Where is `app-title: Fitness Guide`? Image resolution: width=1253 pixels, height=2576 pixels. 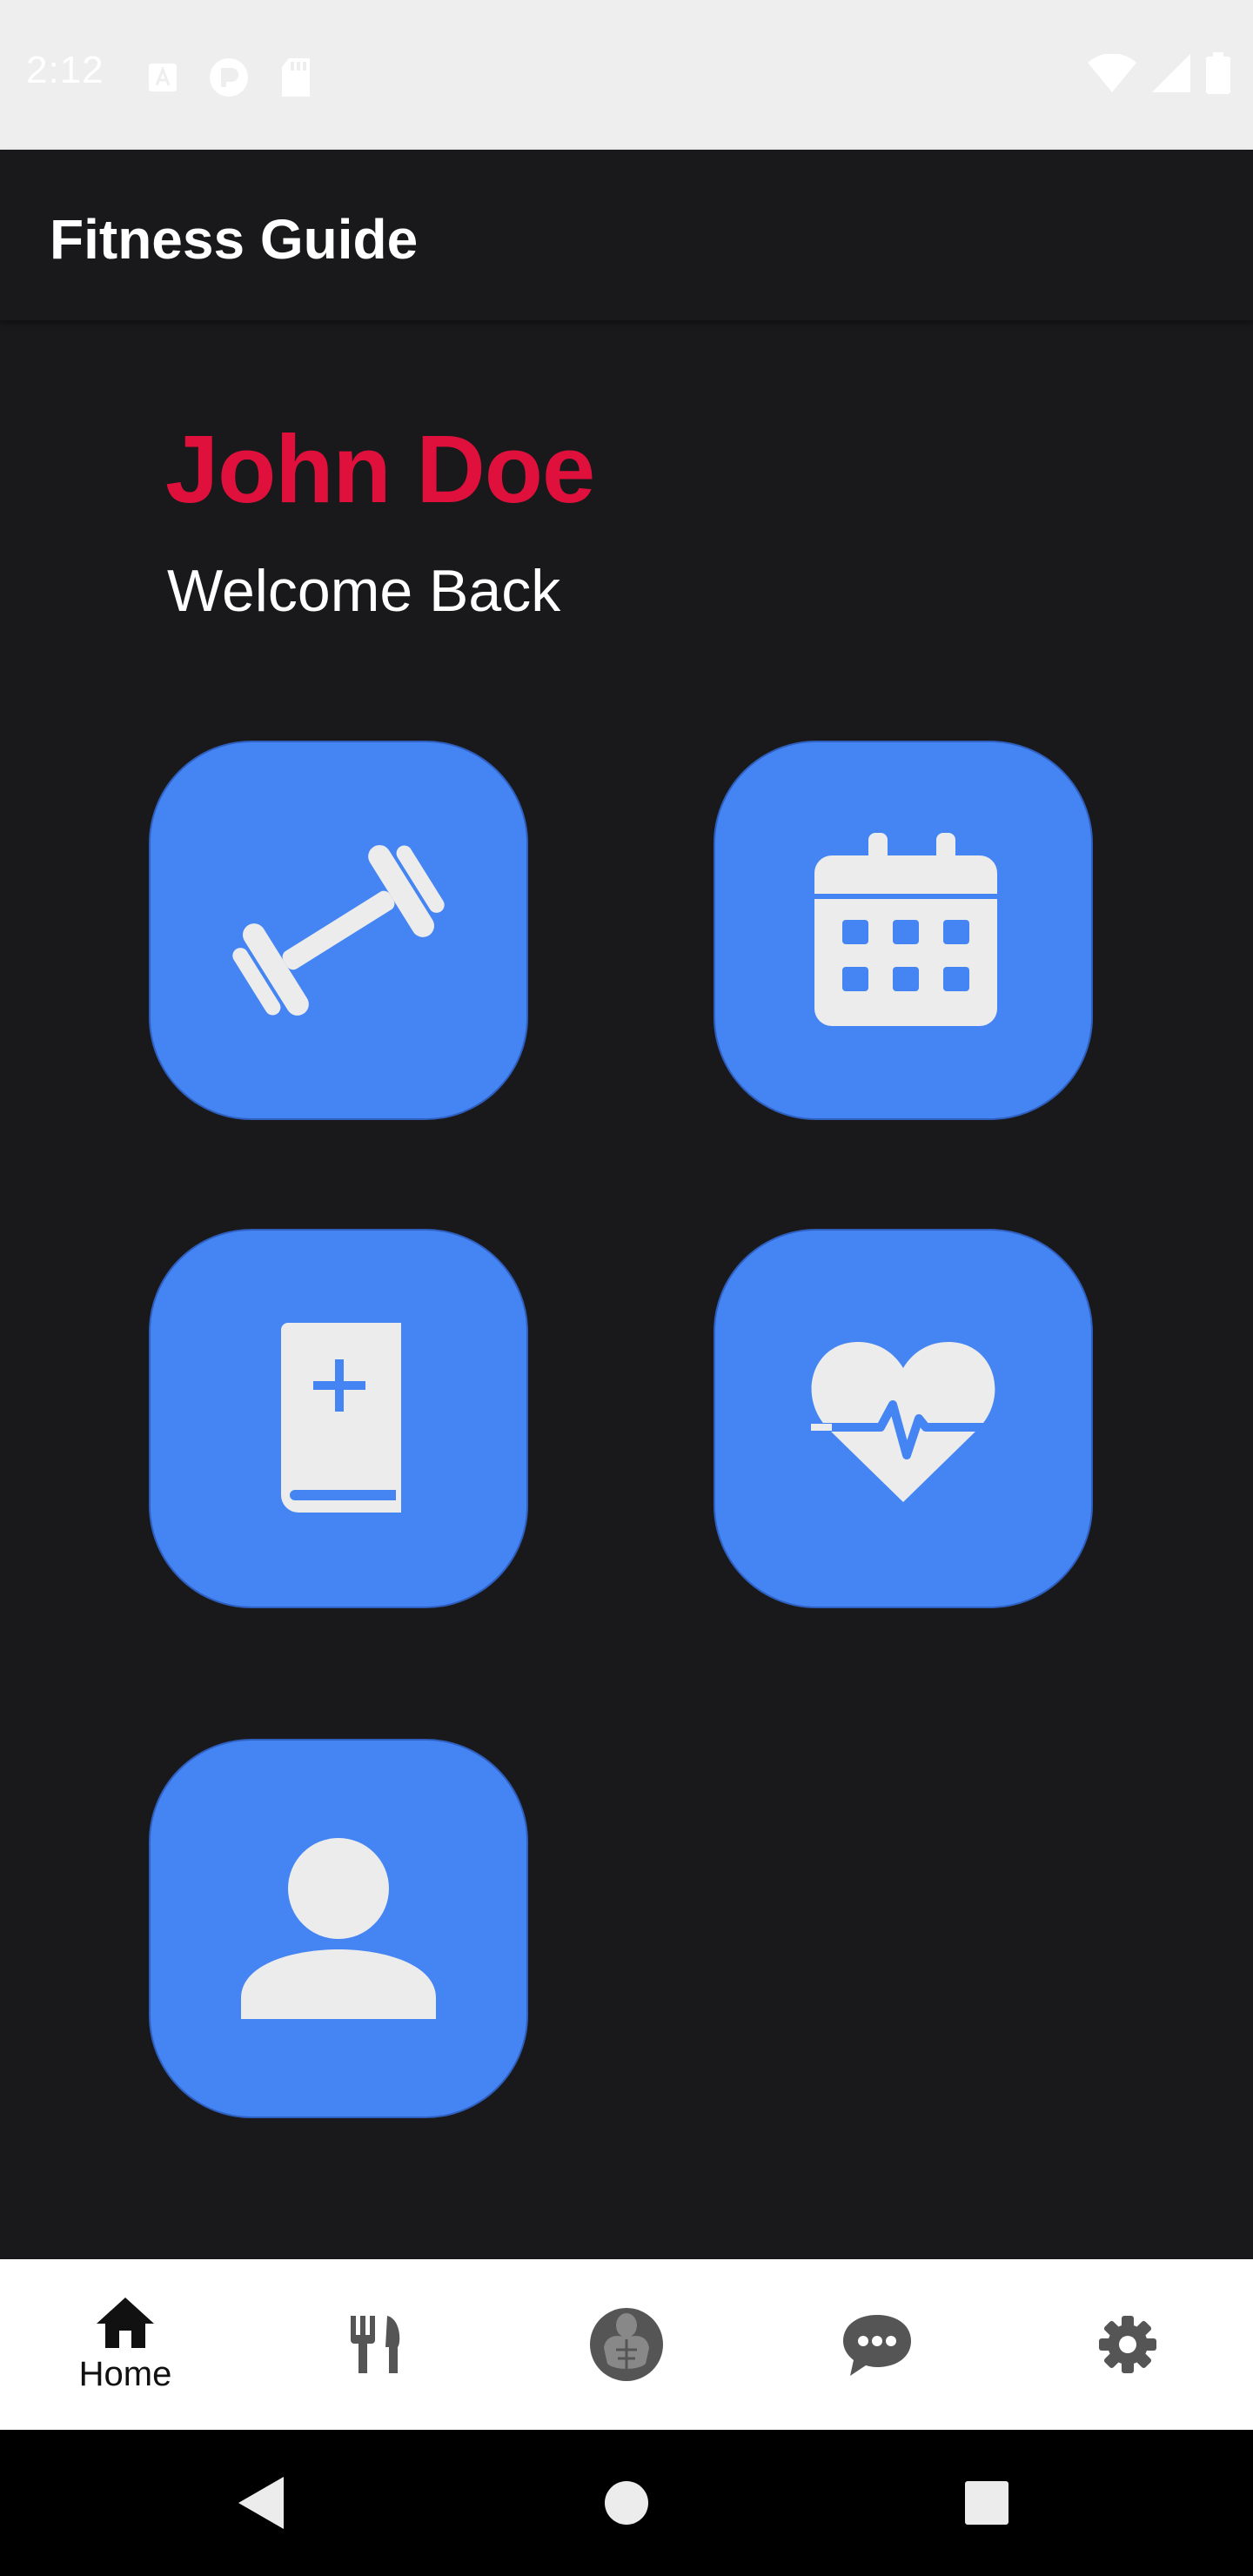 app-title: Fitness Guide is located at coordinates (234, 240).